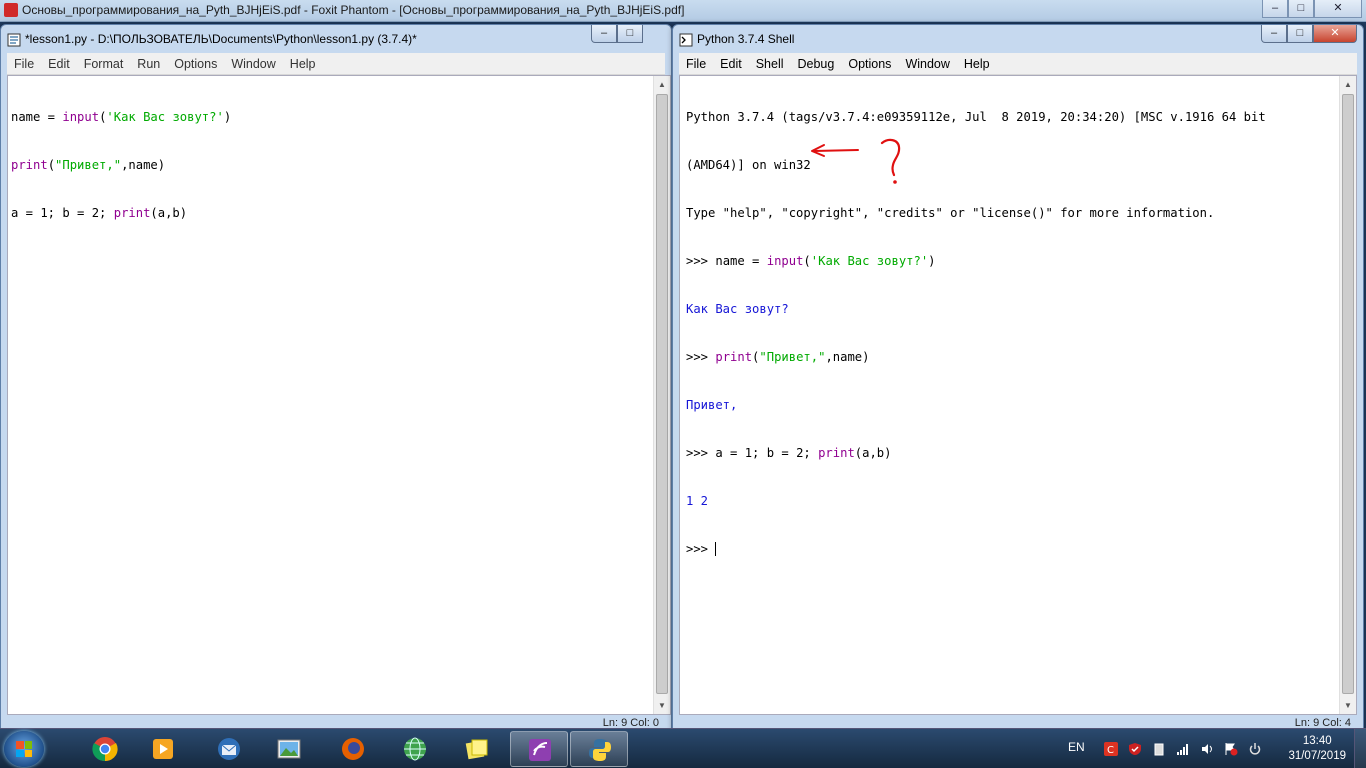 The width and height of the screenshot is (1366, 768). Describe the element at coordinates (1274, 34) in the screenshot. I see `shell-minimize-button: –` at that location.